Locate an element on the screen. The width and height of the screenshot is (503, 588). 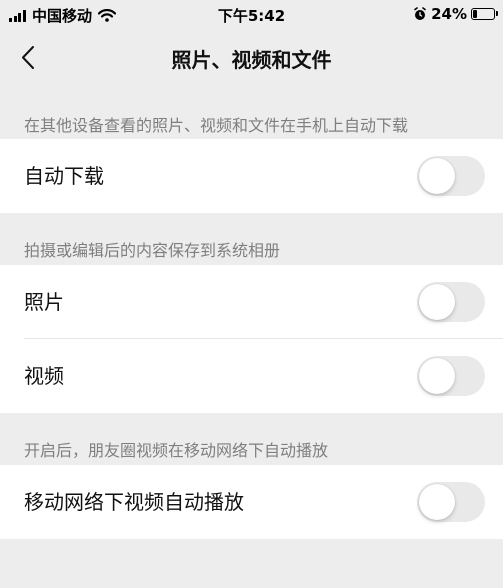
section-caption-moments-autoplay: 开启后，朋友圈视频在移动网络下自动播放 is located at coordinates (176, 450).